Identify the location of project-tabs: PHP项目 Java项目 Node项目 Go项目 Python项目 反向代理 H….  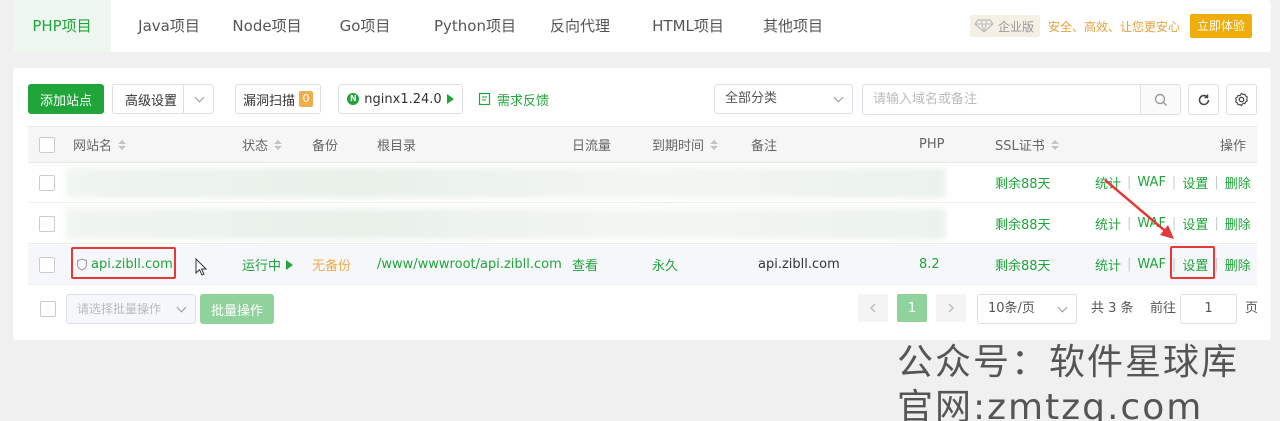
(642, 26).